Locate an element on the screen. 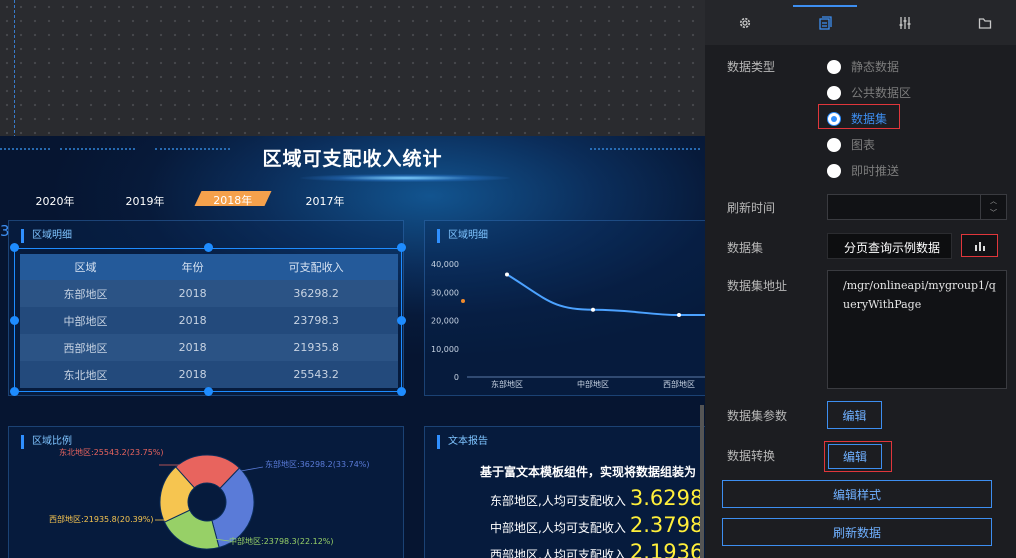  sliders-icon is located at coordinates (905, 22).